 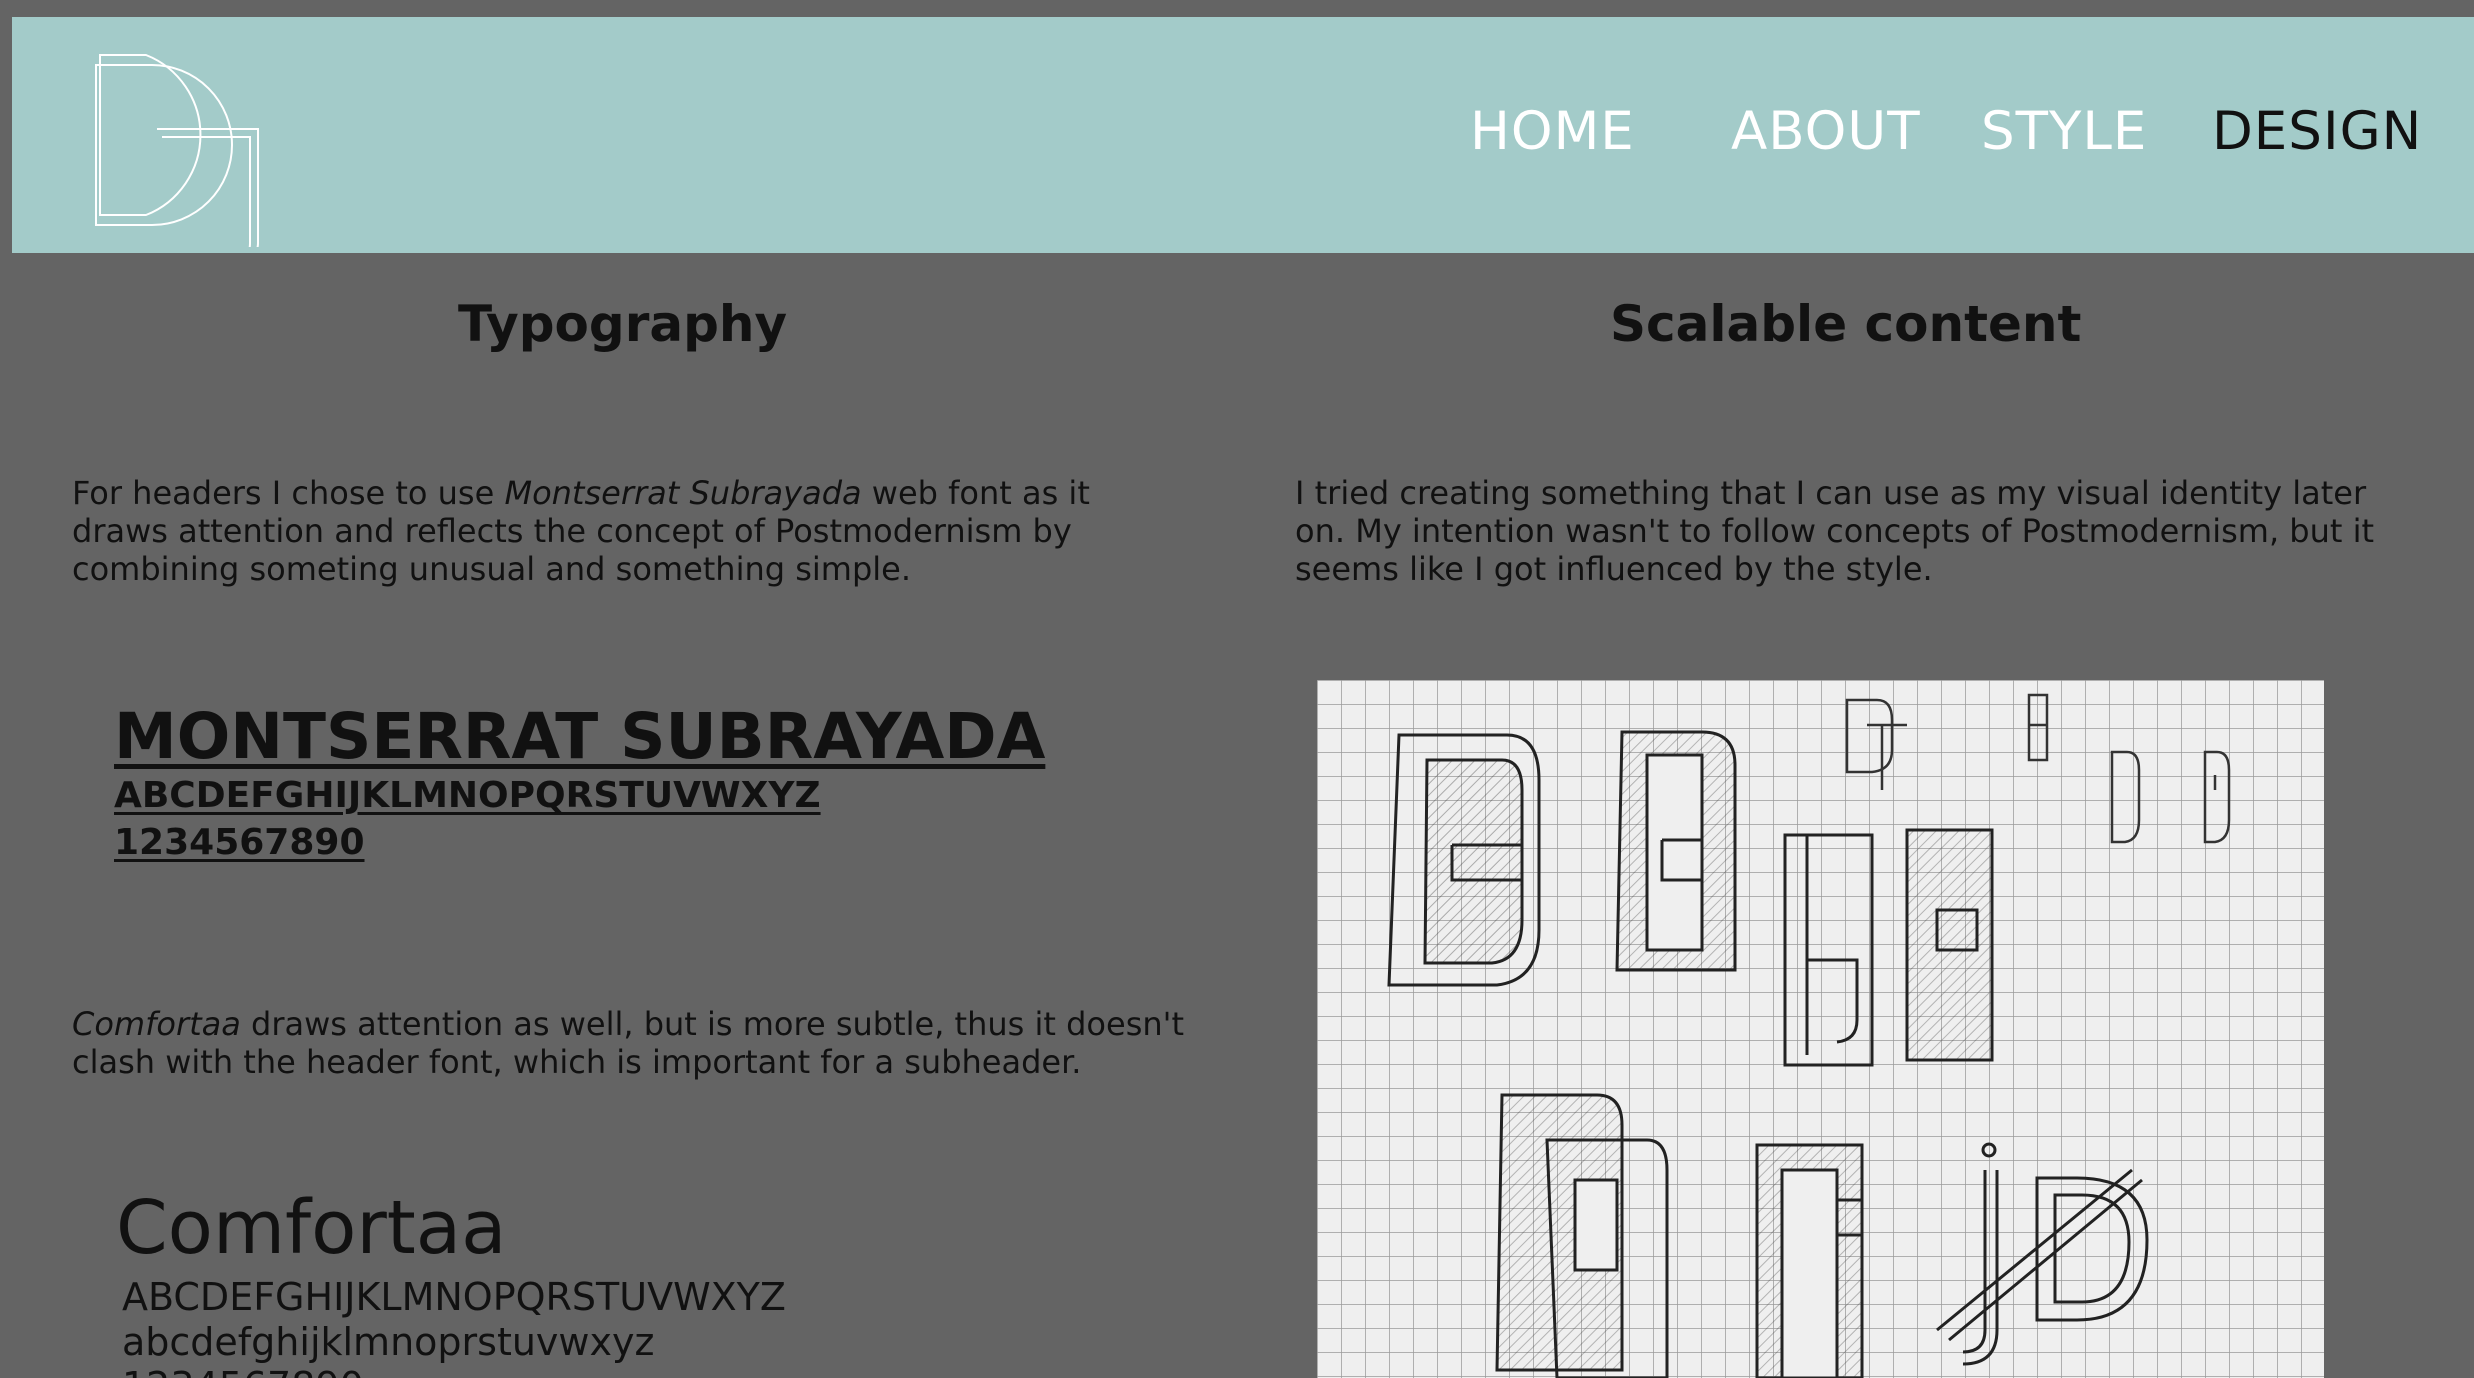 What do you see at coordinates (580, 736) in the screenshot?
I see `montserrat-specimen-name: MONTSERRAT SUBRAYADA` at bounding box center [580, 736].